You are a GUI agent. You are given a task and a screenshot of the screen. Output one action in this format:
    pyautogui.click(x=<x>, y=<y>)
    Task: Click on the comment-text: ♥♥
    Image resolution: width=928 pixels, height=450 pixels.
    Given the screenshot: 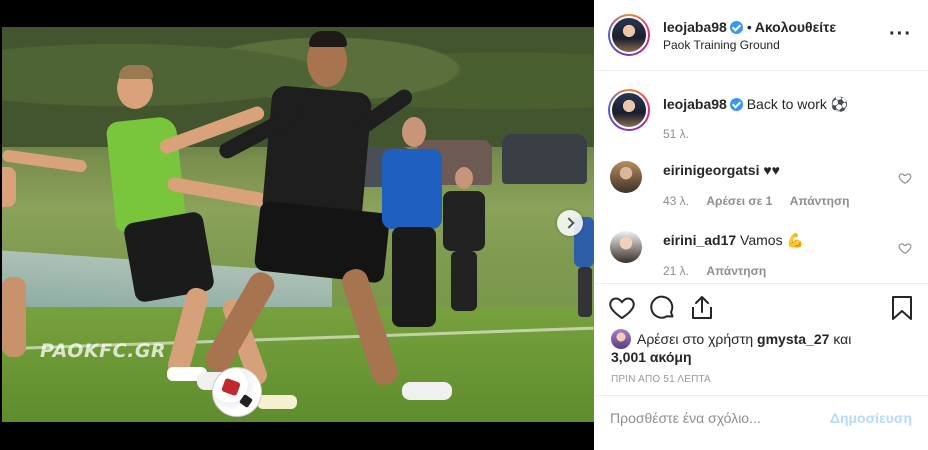 What is the action you would take?
    pyautogui.click(x=771, y=170)
    